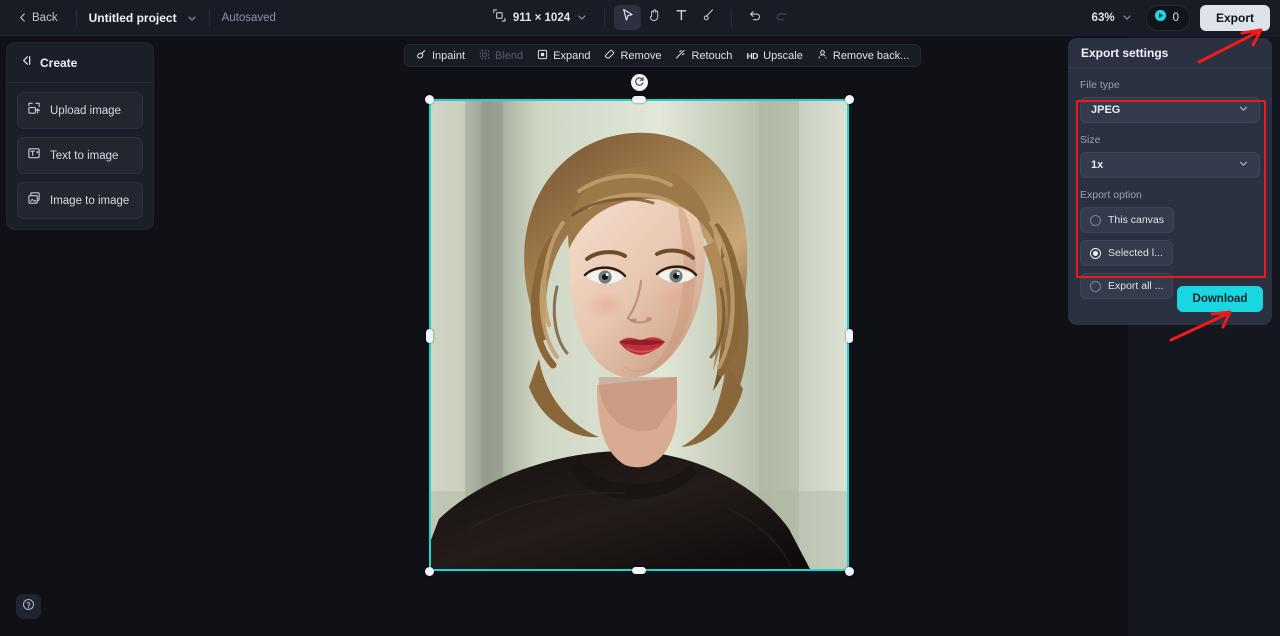 The width and height of the screenshot is (1280, 636). I want to click on top-bar-right: 63% 0 Export, so click(1179, 18).